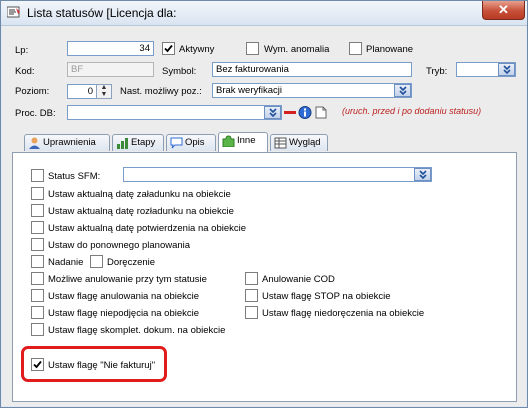 The image size is (528, 408). I want to click on info-icon, so click(305, 112).